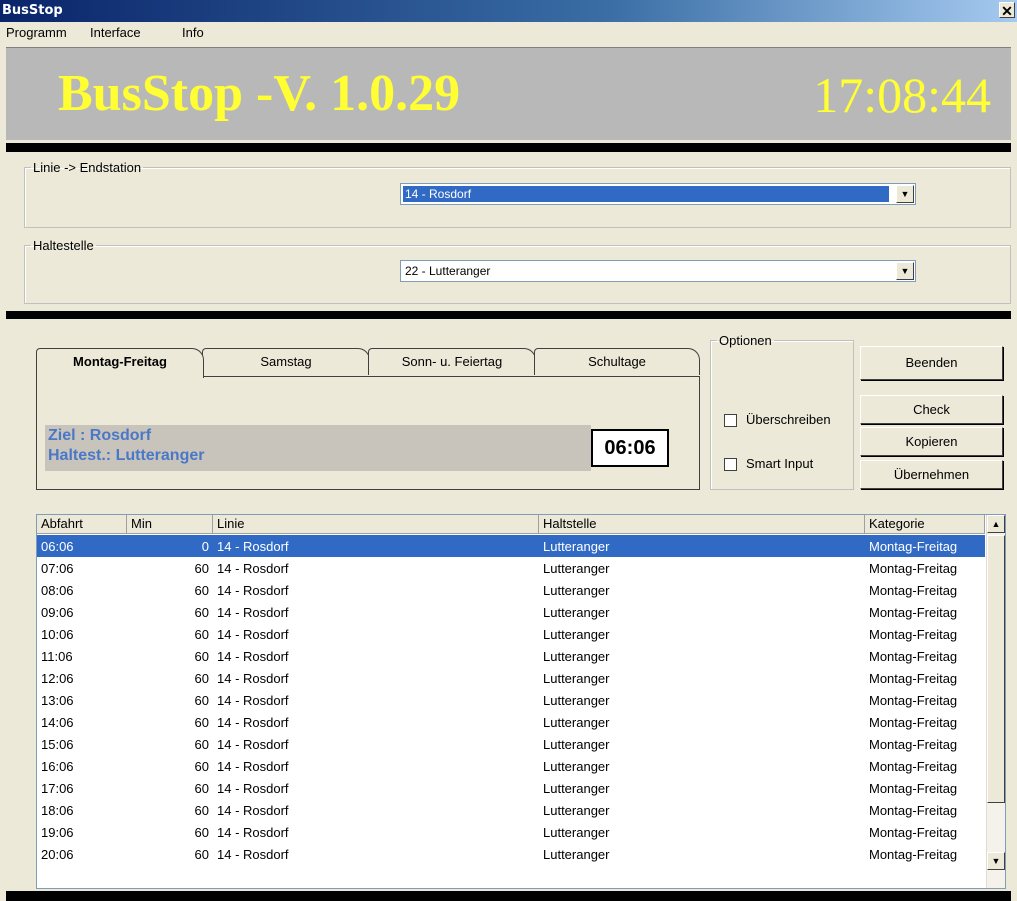 The width and height of the screenshot is (1017, 901). What do you see at coordinates (925, 524) in the screenshot?
I see `column-header-kategorie: Kategorie` at bounding box center [925, 524].